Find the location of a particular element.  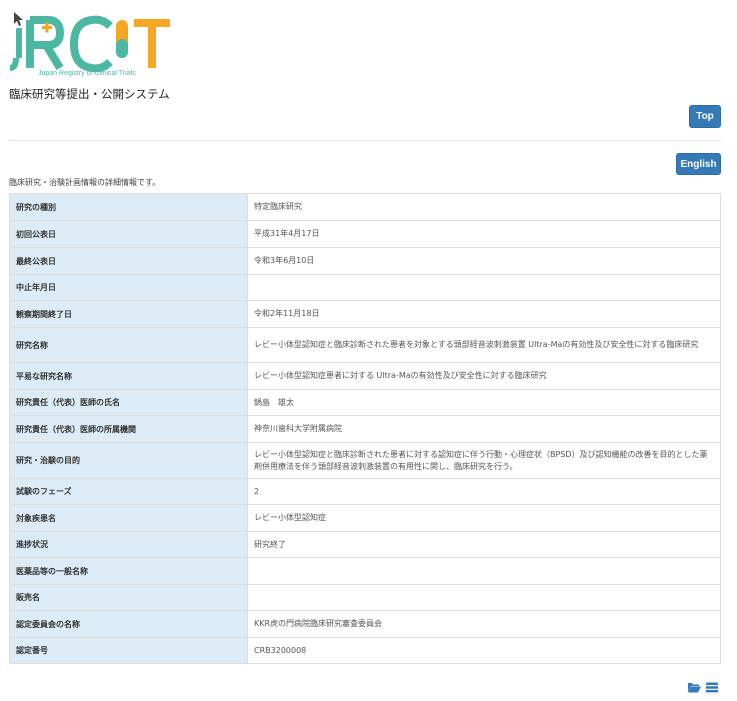

row-label: 研究責任（代表）医師の所属機関 is located at coordinates (128, 429).